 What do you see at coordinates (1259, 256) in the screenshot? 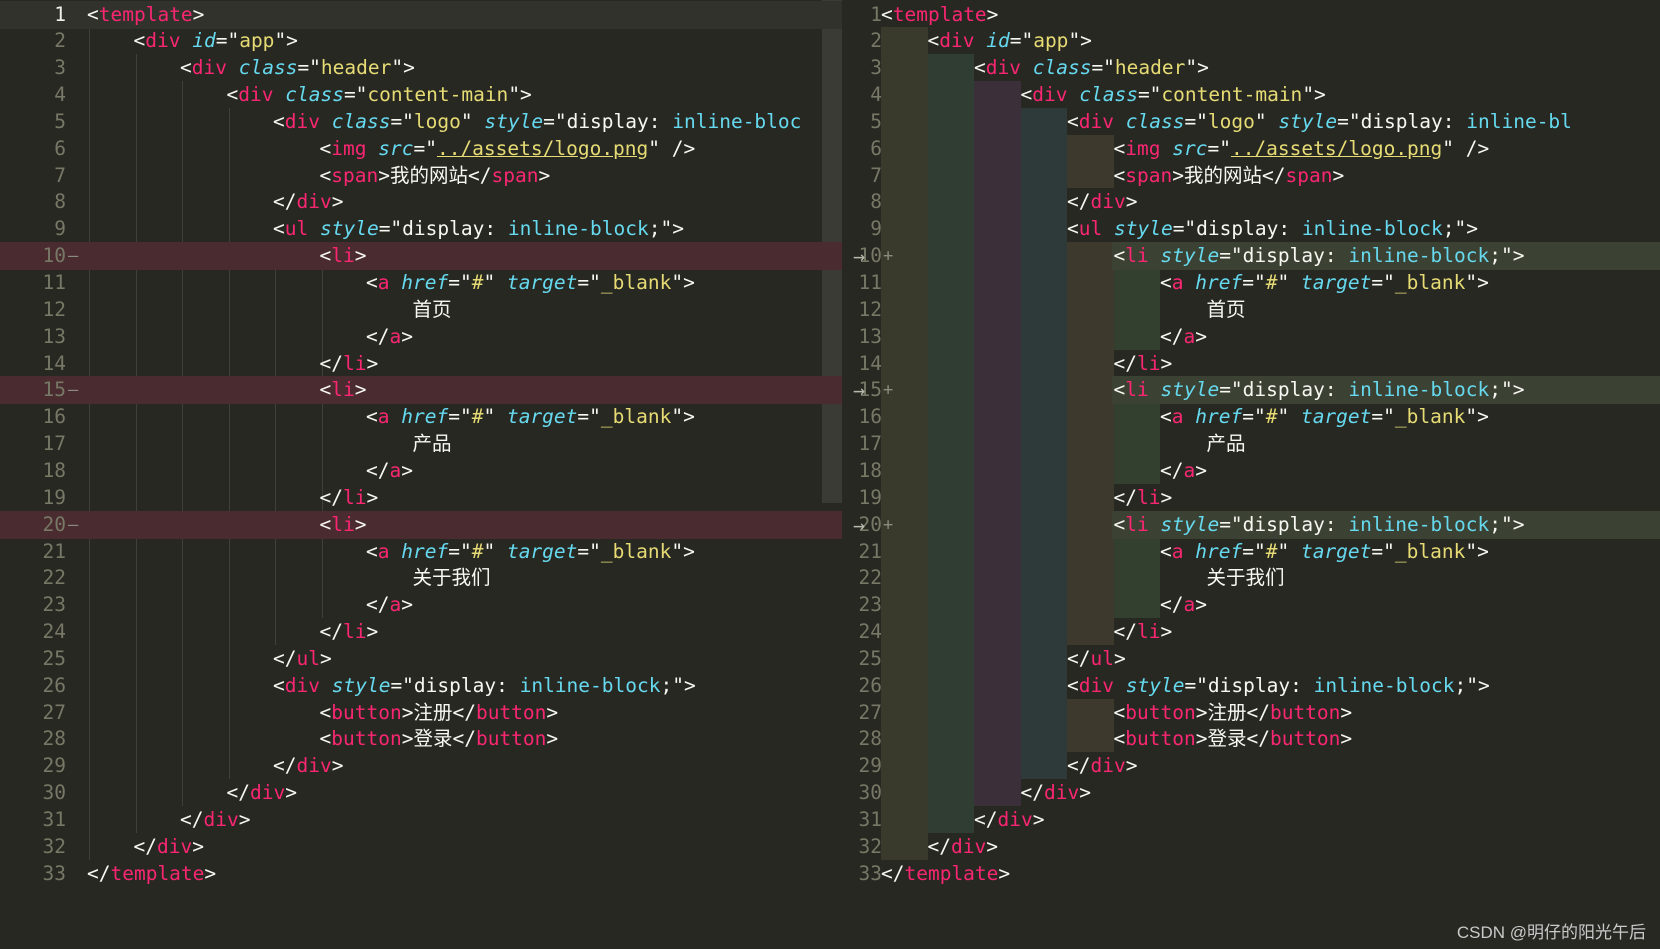
I see `code-line: 10 + <li style="display: inline-block;">` at bounding box center [1259, 256].